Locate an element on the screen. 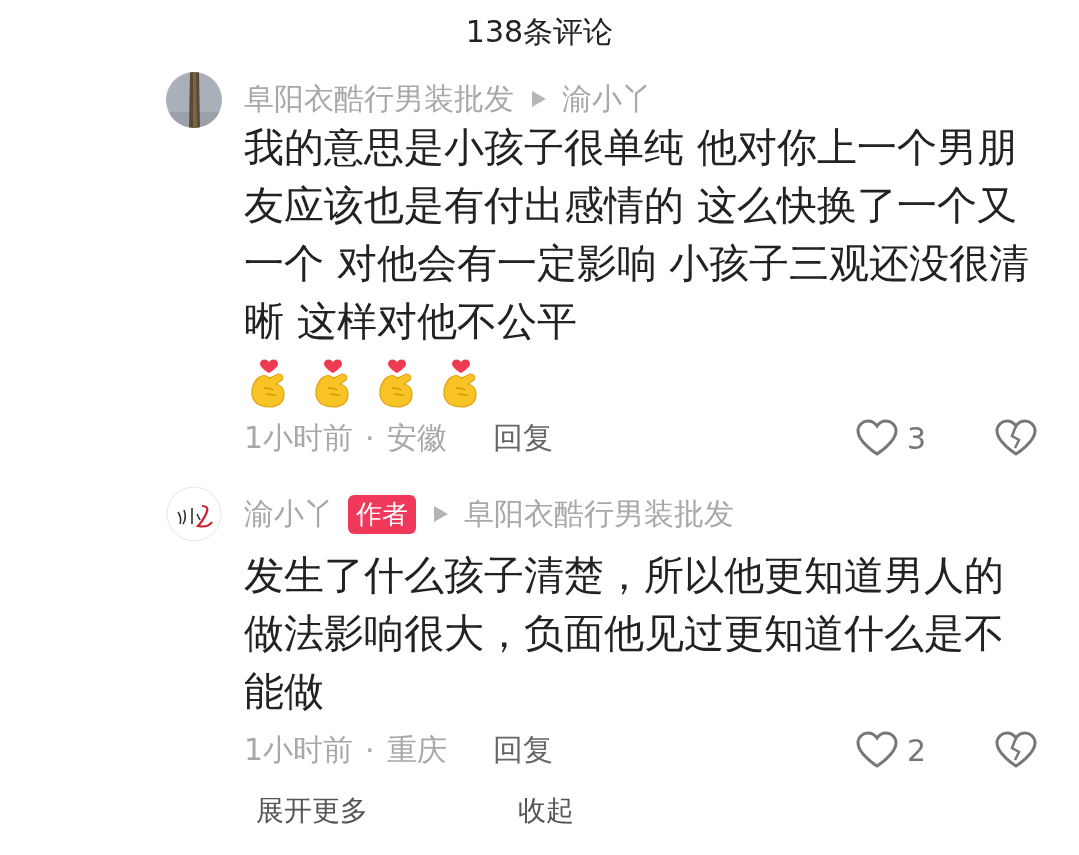 The width and height of the screenshot is (1079, 855). comment-location: 重庆 is located at coordinates (416, 749).